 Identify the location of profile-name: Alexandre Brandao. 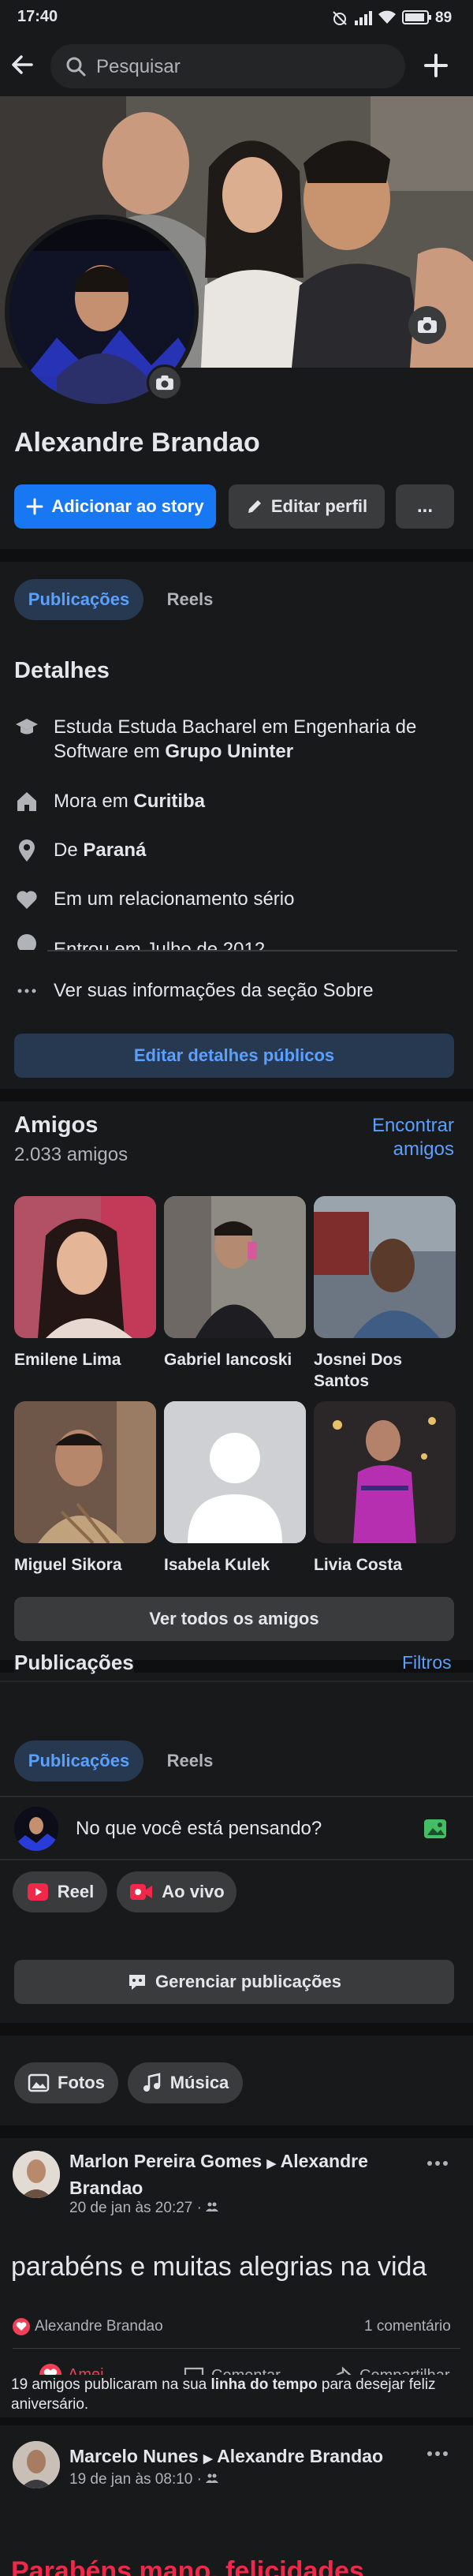
(137, 443).